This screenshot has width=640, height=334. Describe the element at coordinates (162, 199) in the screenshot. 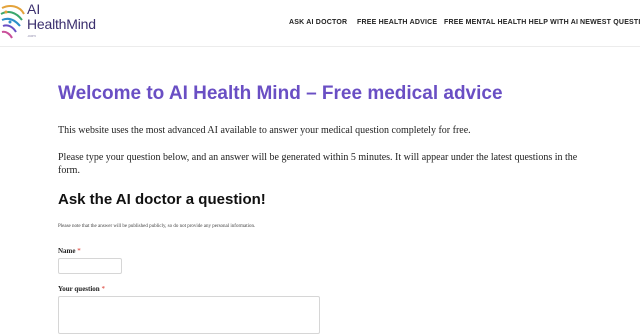

I see `form-heading: Ask the AI doctor a question!` at that location.